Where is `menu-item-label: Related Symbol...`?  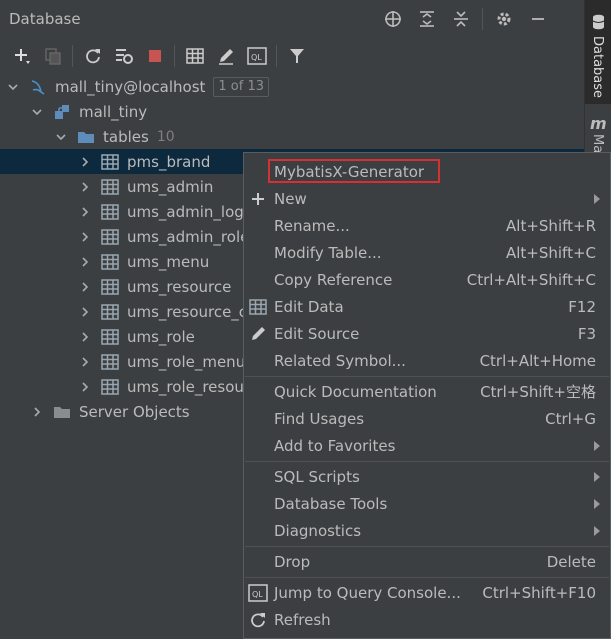
menu-item-label: Related Symbol... is located at coordinates (340, 360).